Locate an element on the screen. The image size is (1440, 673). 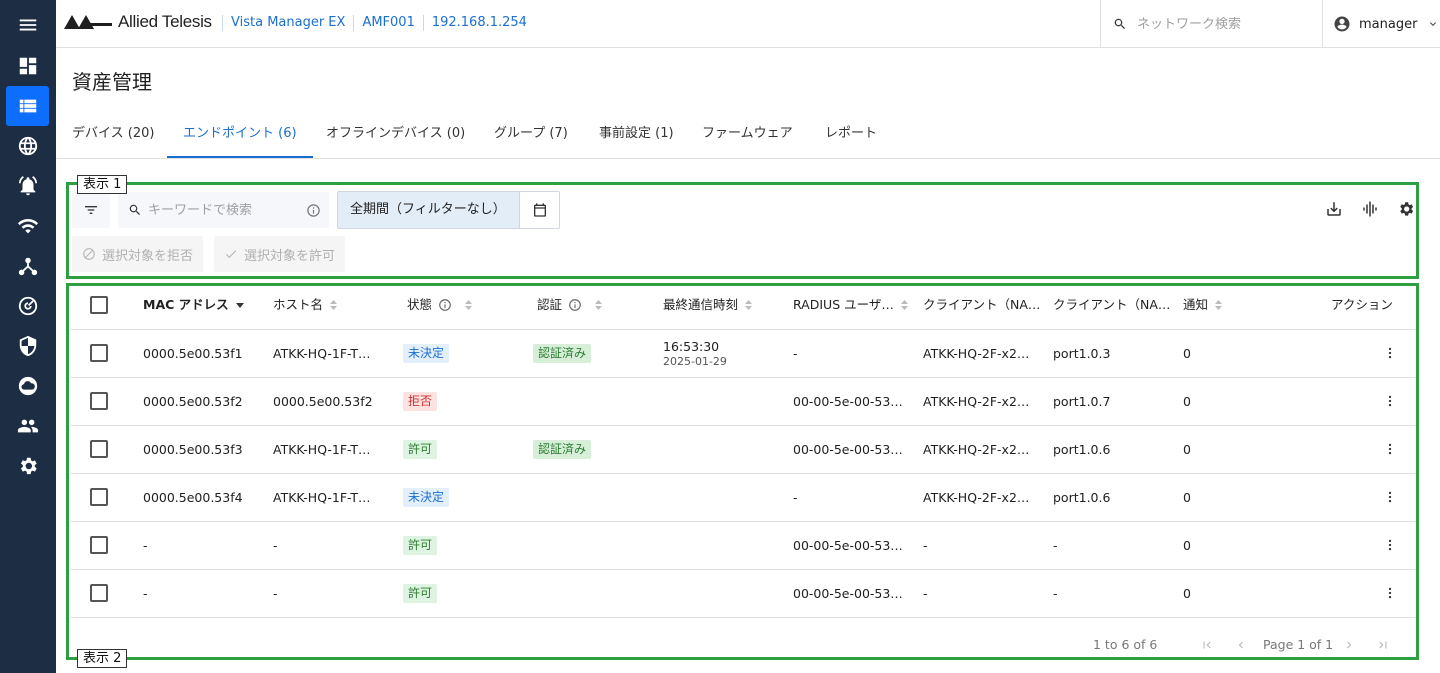
auth-badge: 認証済み is located at coordinates (562, 449).